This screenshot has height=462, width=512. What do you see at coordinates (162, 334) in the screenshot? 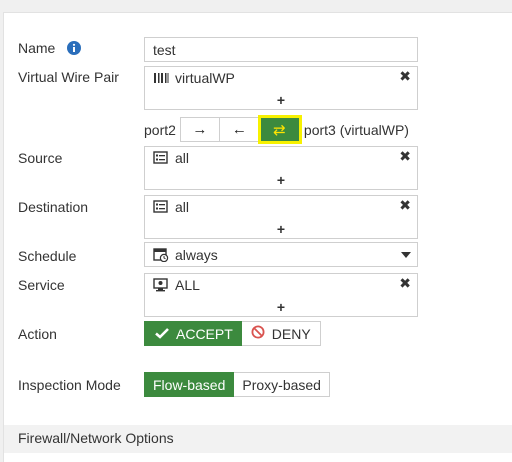
I see `checkmark-icon` at bounding box center [162, 334].